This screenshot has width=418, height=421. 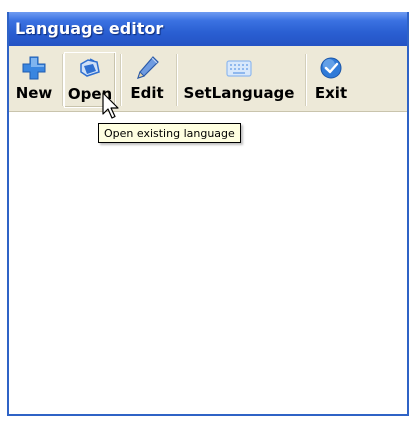 What do you see at coordinates (331, 93) in the screenshot?
I see `exit-button-label: Exit` at bounding box center [331, 93].